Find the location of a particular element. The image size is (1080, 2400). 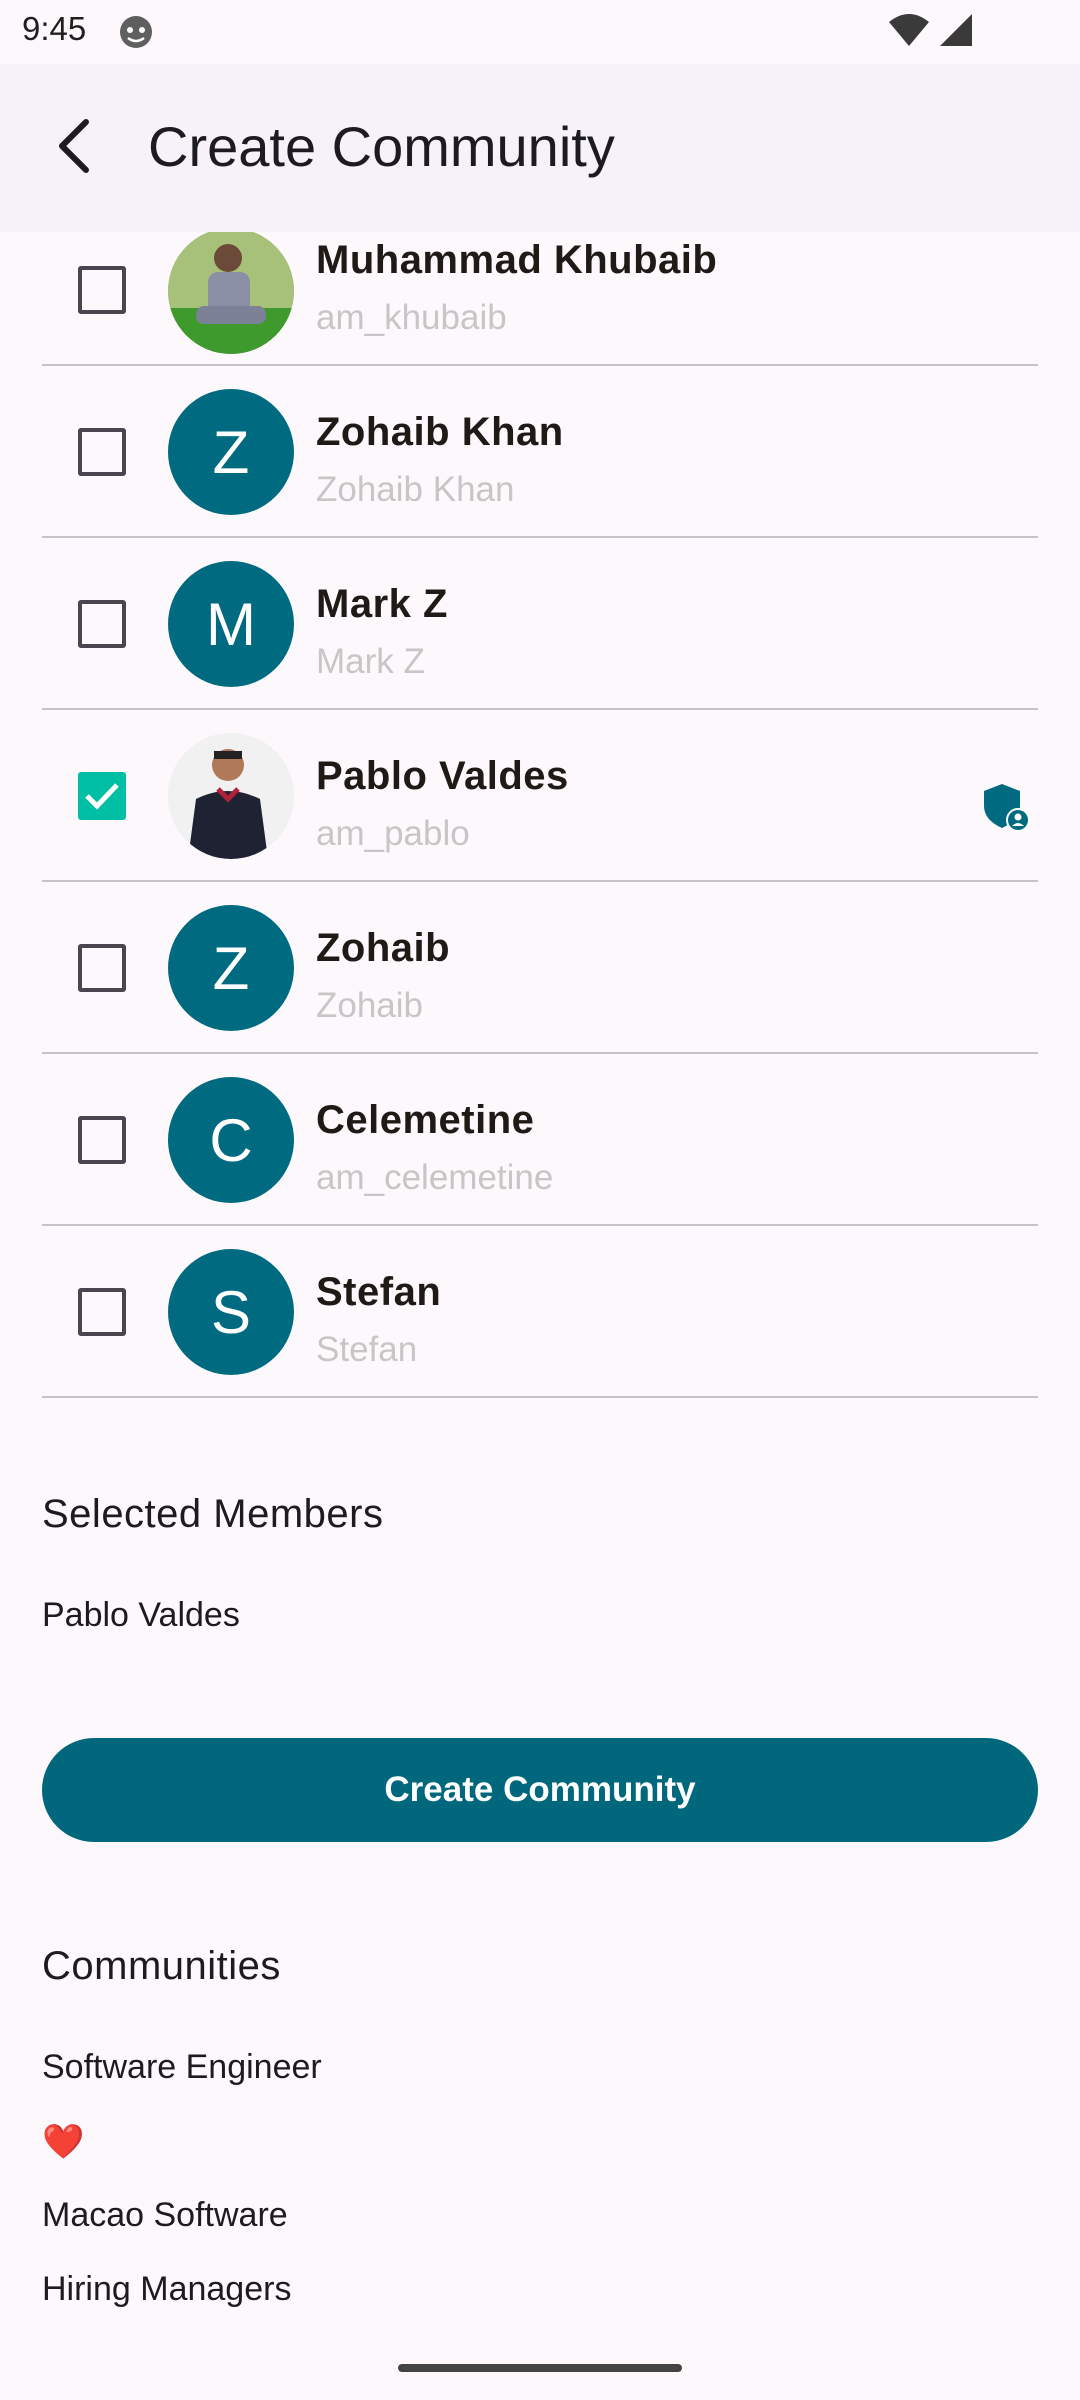

app-bar: Create Community is located at coordinates (540, 148).